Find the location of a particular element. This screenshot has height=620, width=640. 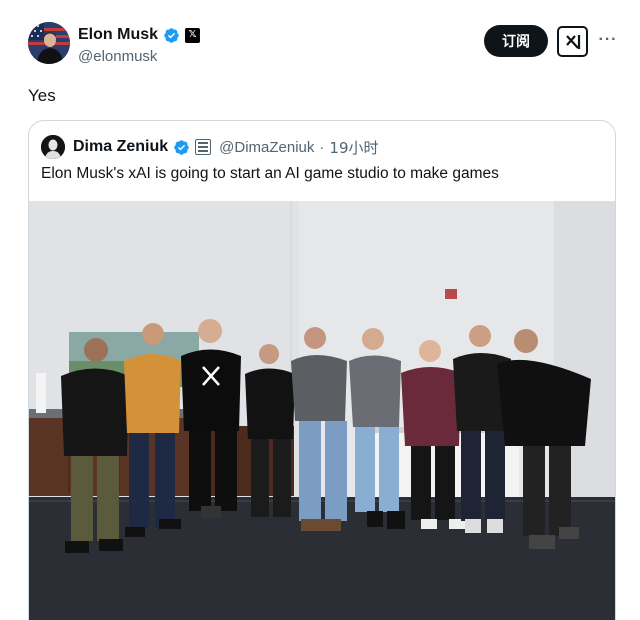

grok-icon is located at coordinates (572, 41).